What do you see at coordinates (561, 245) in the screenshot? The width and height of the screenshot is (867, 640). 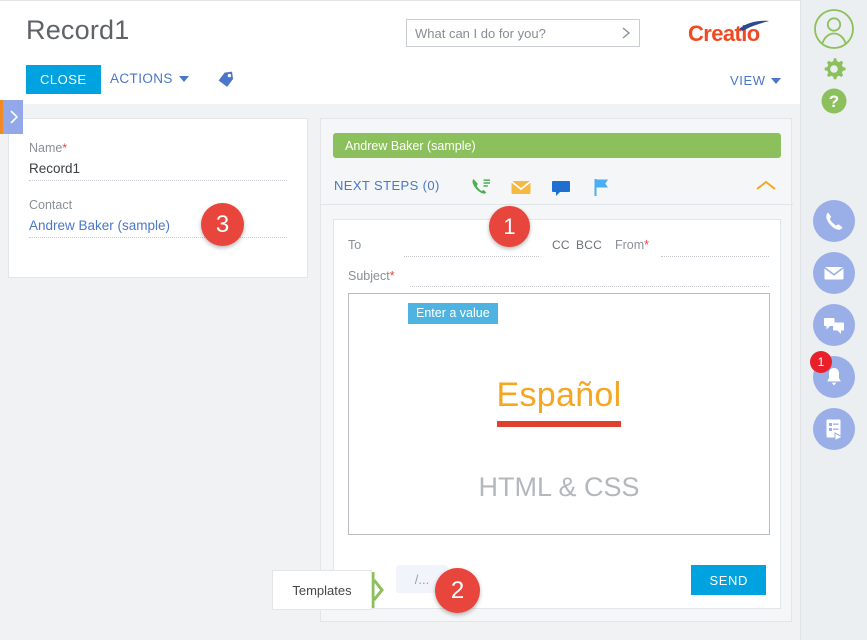 I see `cc-link: CC` at bounding box center [561, 245].